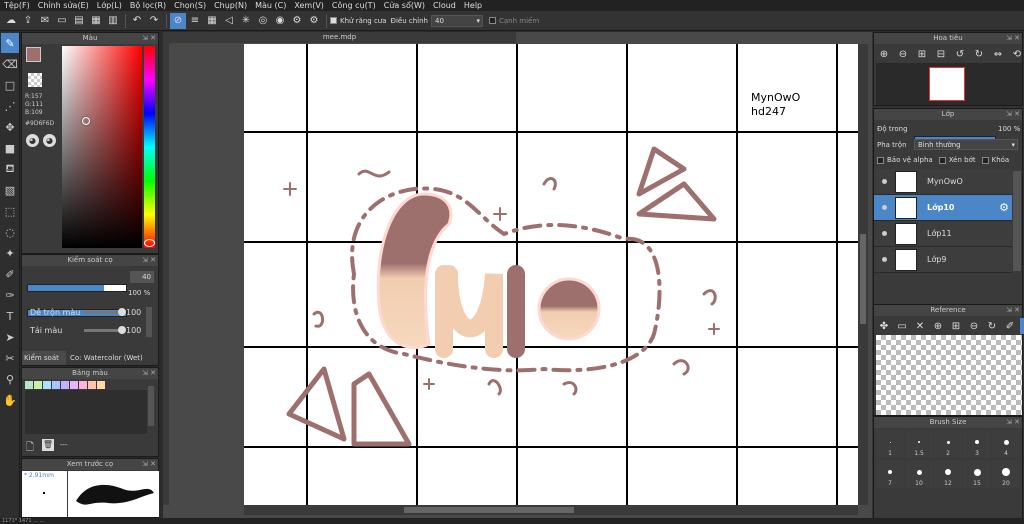 Image resolution: width=1024 pixels, height=524 pixels. I want to click on zoom-minus-icon: ⊟, so click(941, 54).